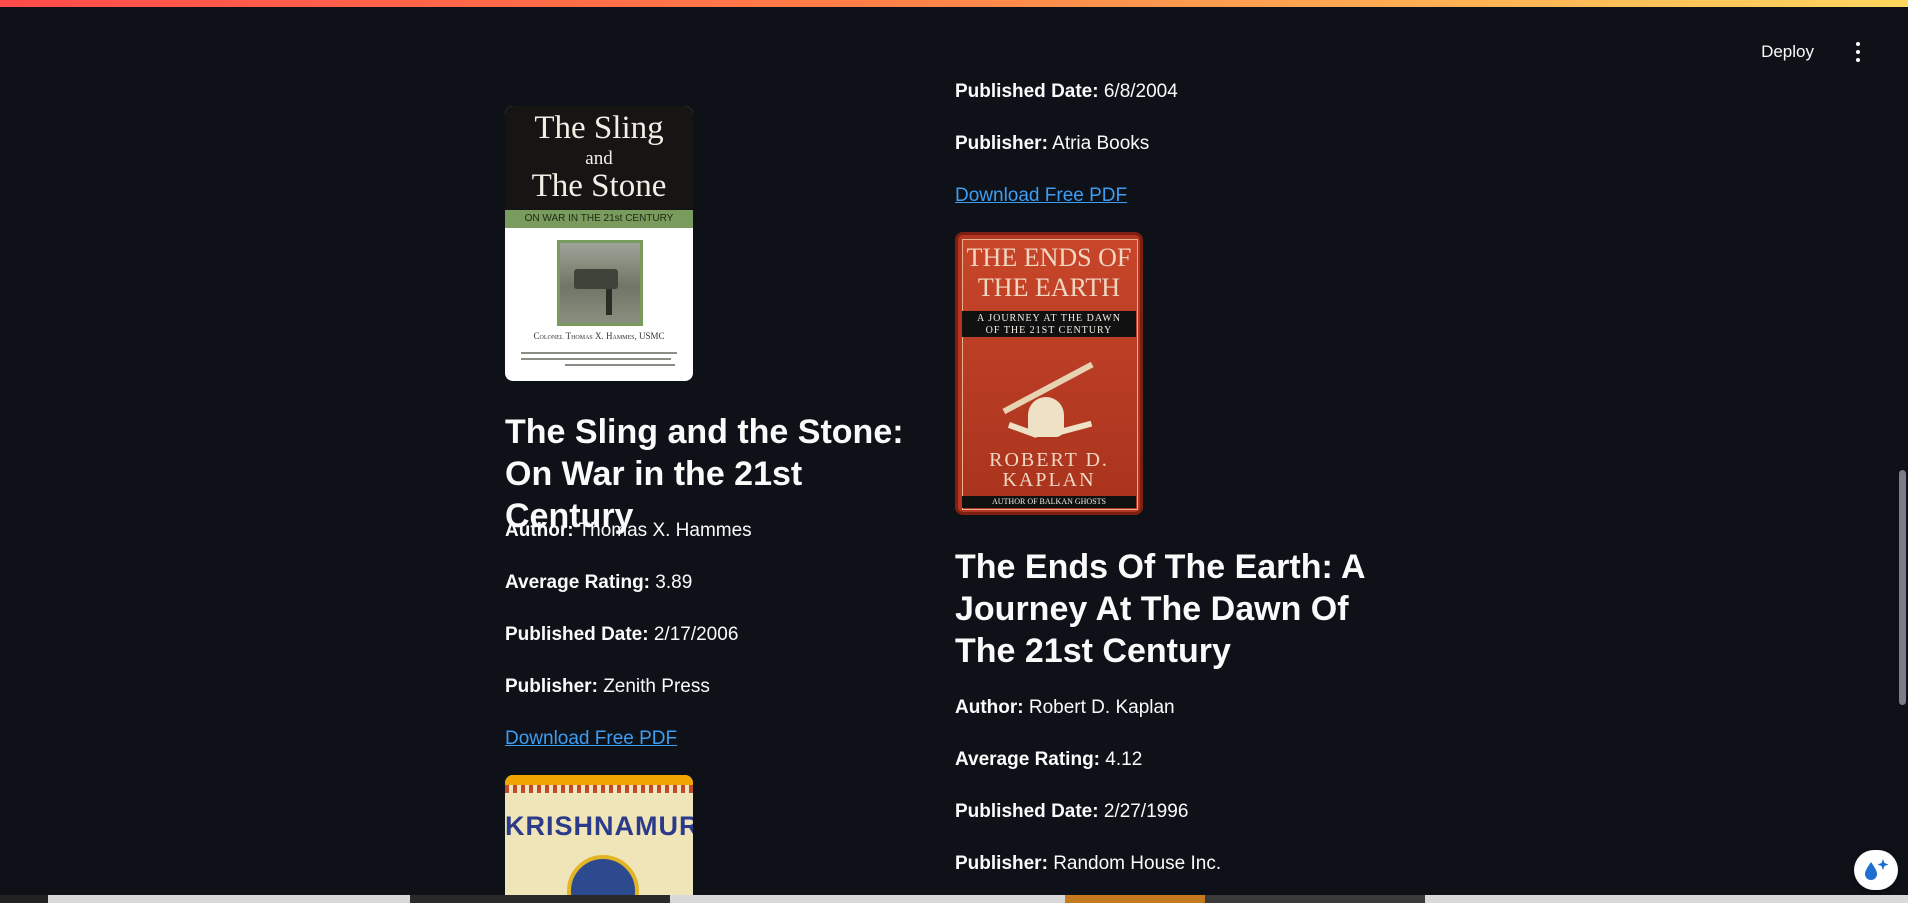 The height and width of the screenshot is (903, 1908). What do you see at coordinates (599, 336) in the screenshot?
I see `cover-author-line: Colonel Thomas X. Hammes, USMC` at bounding box center [599, 336].